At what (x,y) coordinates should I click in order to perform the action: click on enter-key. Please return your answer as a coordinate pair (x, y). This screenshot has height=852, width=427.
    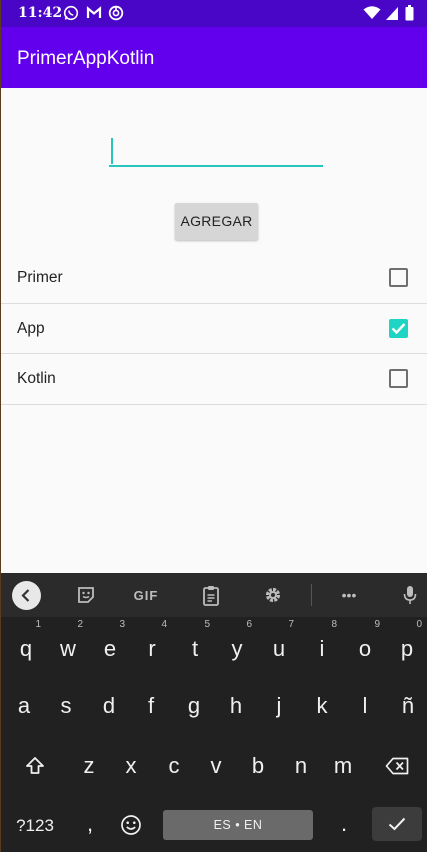
    Looking at the image, I should click on (397, 824).